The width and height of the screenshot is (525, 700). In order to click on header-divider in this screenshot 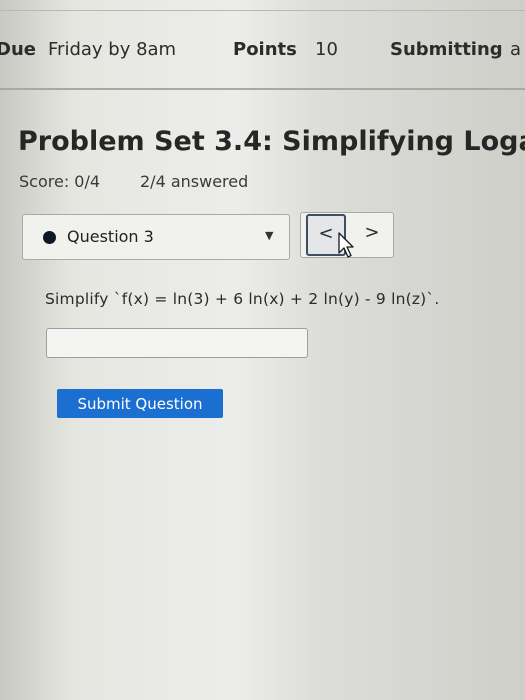, I will do `click(262, 89)`.